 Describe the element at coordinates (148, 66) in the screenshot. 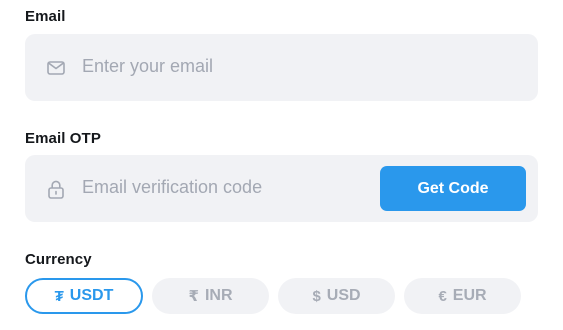

I see `email-input-placeholder: Enter your email` at that location.